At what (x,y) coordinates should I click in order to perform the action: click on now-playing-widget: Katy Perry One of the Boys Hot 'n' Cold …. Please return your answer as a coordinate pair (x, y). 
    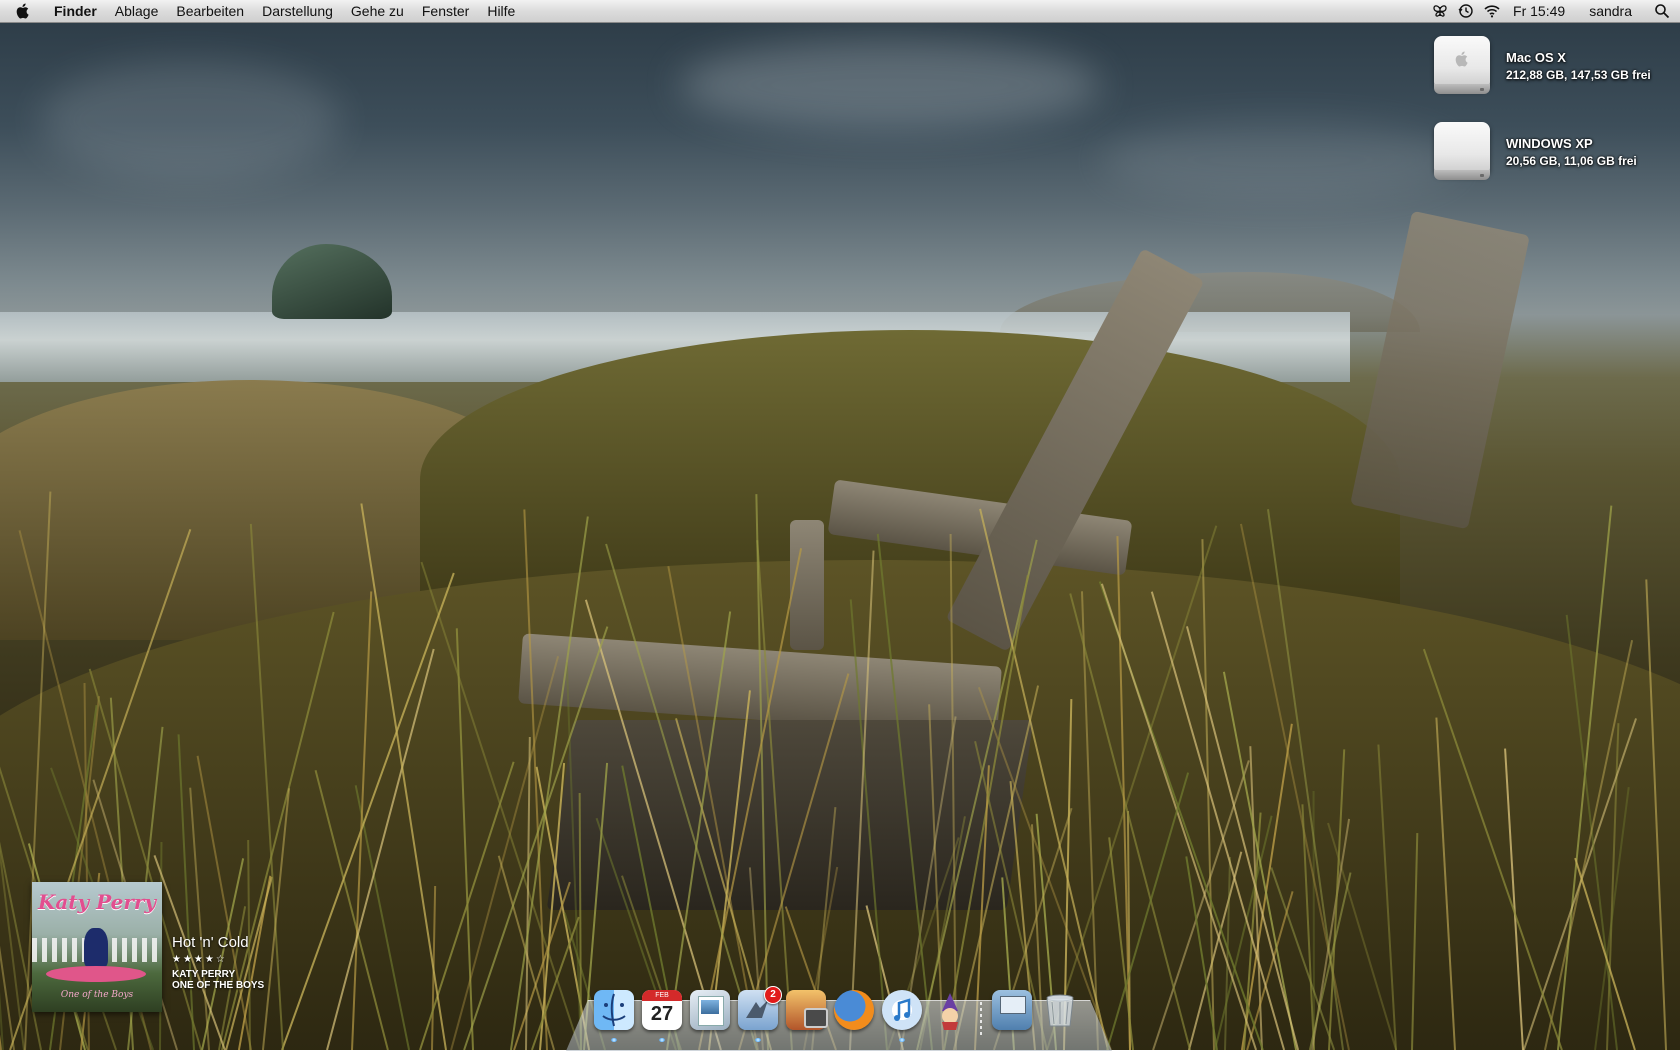
    Looking at the image, I should click on (157, 962).